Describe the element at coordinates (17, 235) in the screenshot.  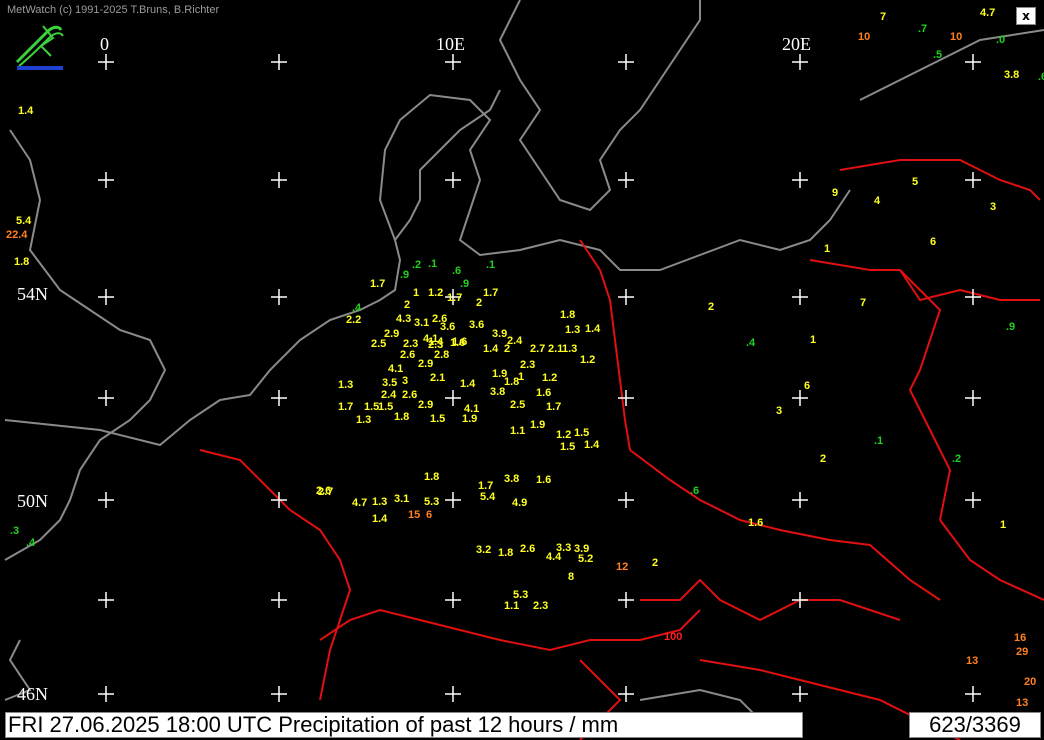
I see `station-value: 22.4` at that location.